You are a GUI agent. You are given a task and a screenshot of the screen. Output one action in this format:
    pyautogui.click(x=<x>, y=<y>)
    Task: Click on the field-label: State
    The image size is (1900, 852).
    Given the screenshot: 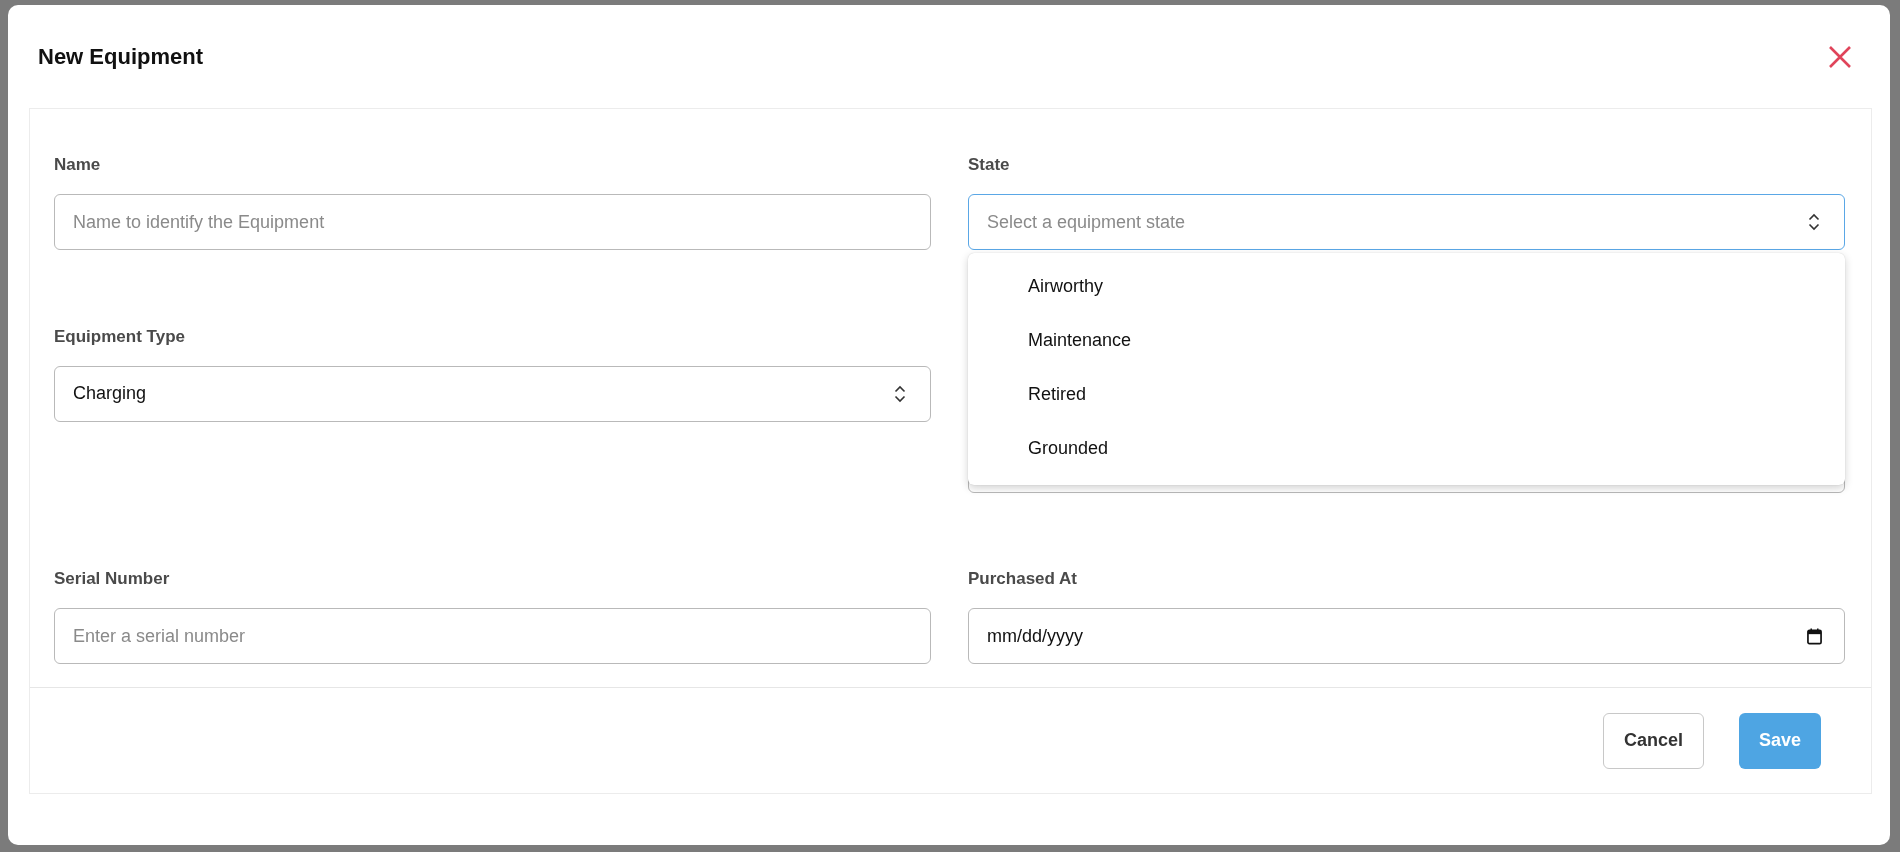 What is the action you would take?
    pyautogui.click(x=989, y=165)
    